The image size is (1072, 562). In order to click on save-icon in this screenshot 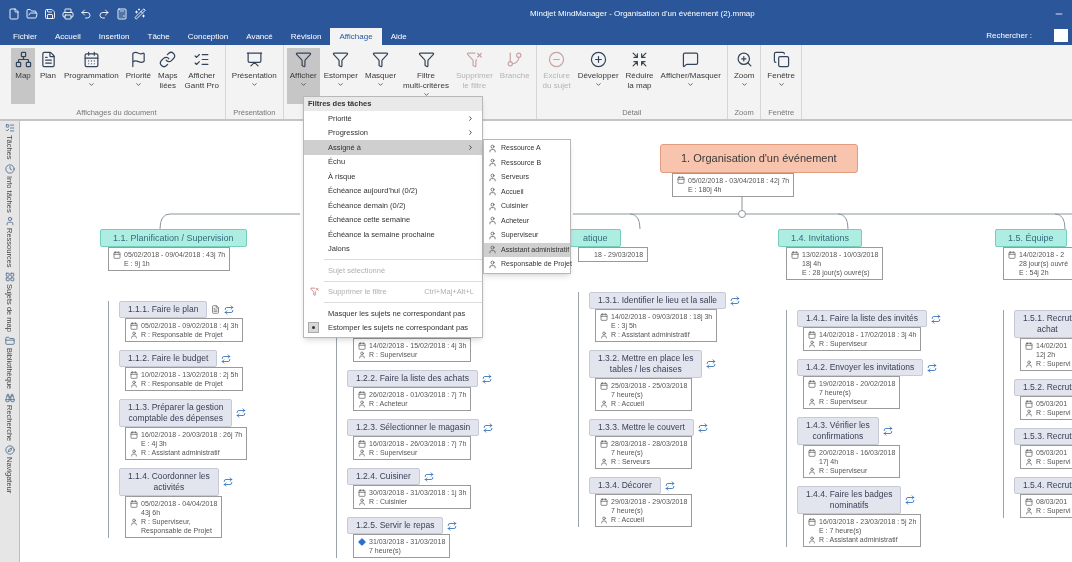, I will do `click(50, 13)`.